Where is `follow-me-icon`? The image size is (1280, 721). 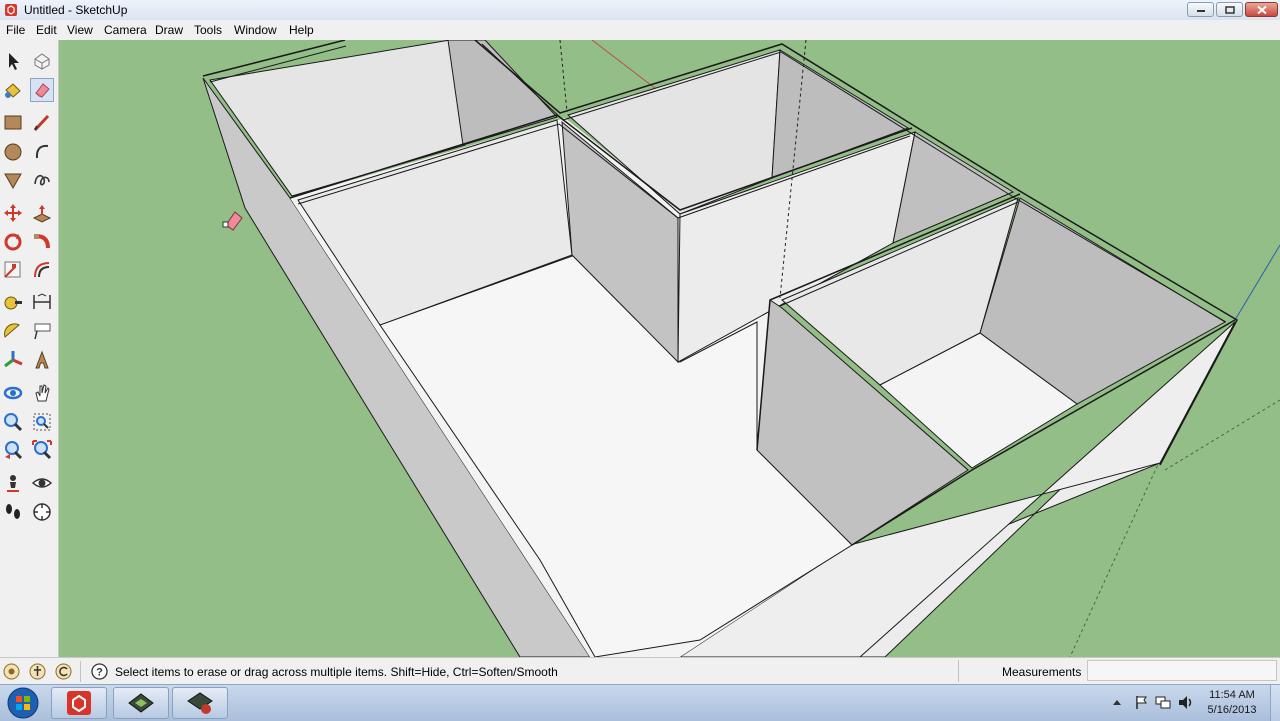
follow-me-icon is located at coordinates (42, 241).